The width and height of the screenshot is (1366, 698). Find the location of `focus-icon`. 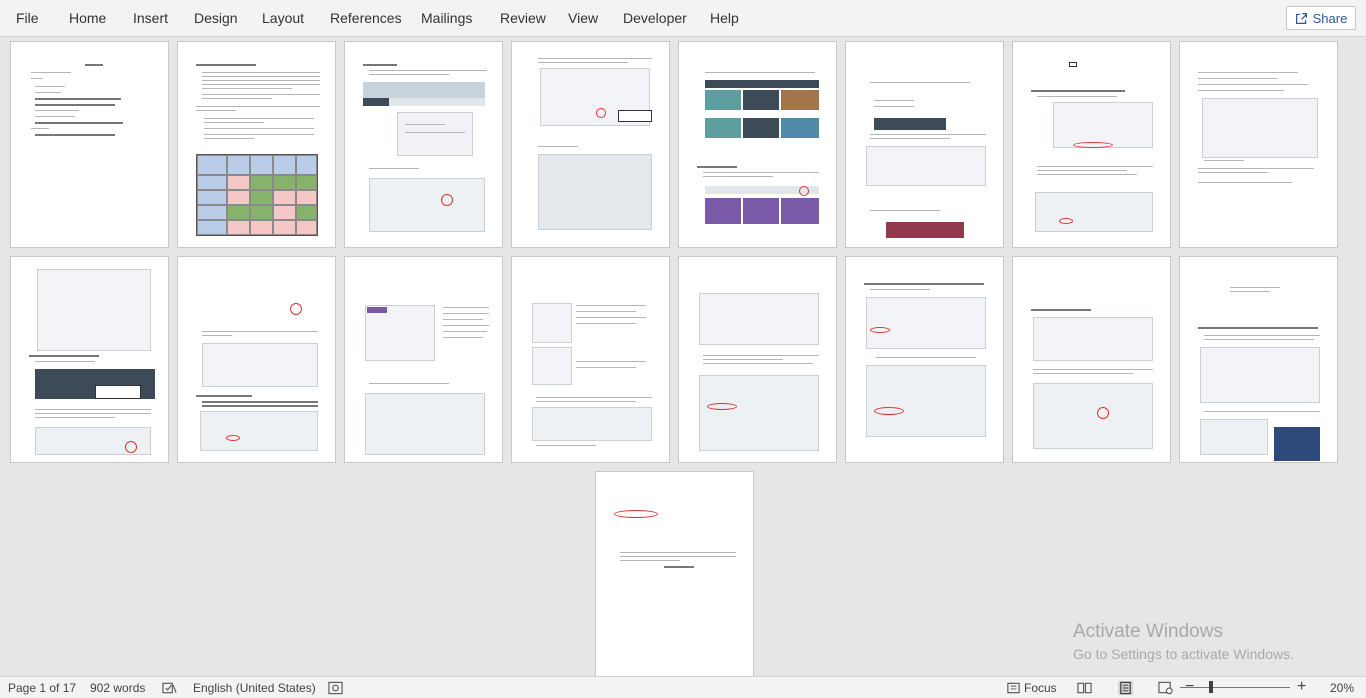

focus-icon is located at coordinates (1013, 688).